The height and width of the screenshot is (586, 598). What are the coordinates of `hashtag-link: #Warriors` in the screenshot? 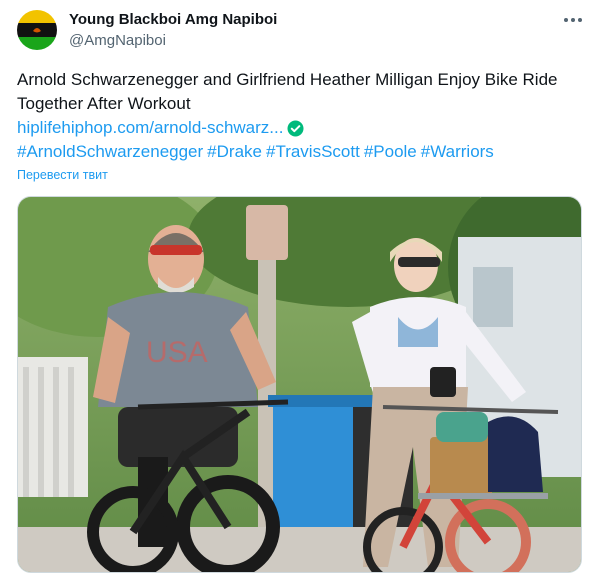 It's located at (457, 151).